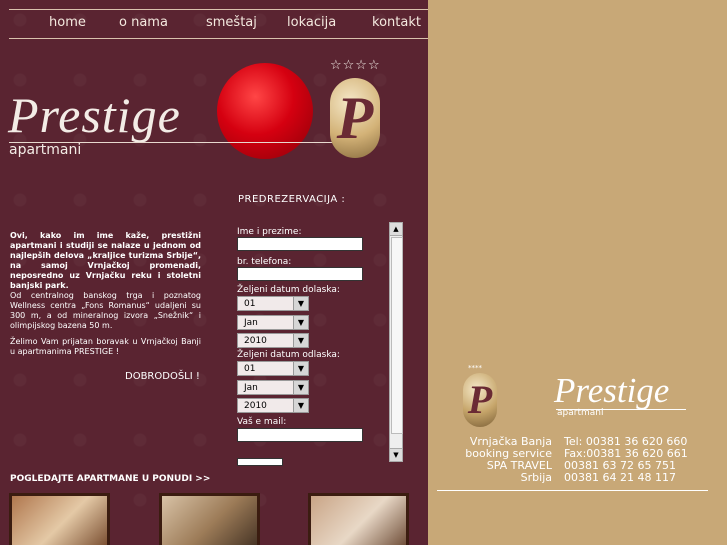 This screenshot has width=727, height=545. I want to click on p-logo-badge-icon: P, so click(355, 118).